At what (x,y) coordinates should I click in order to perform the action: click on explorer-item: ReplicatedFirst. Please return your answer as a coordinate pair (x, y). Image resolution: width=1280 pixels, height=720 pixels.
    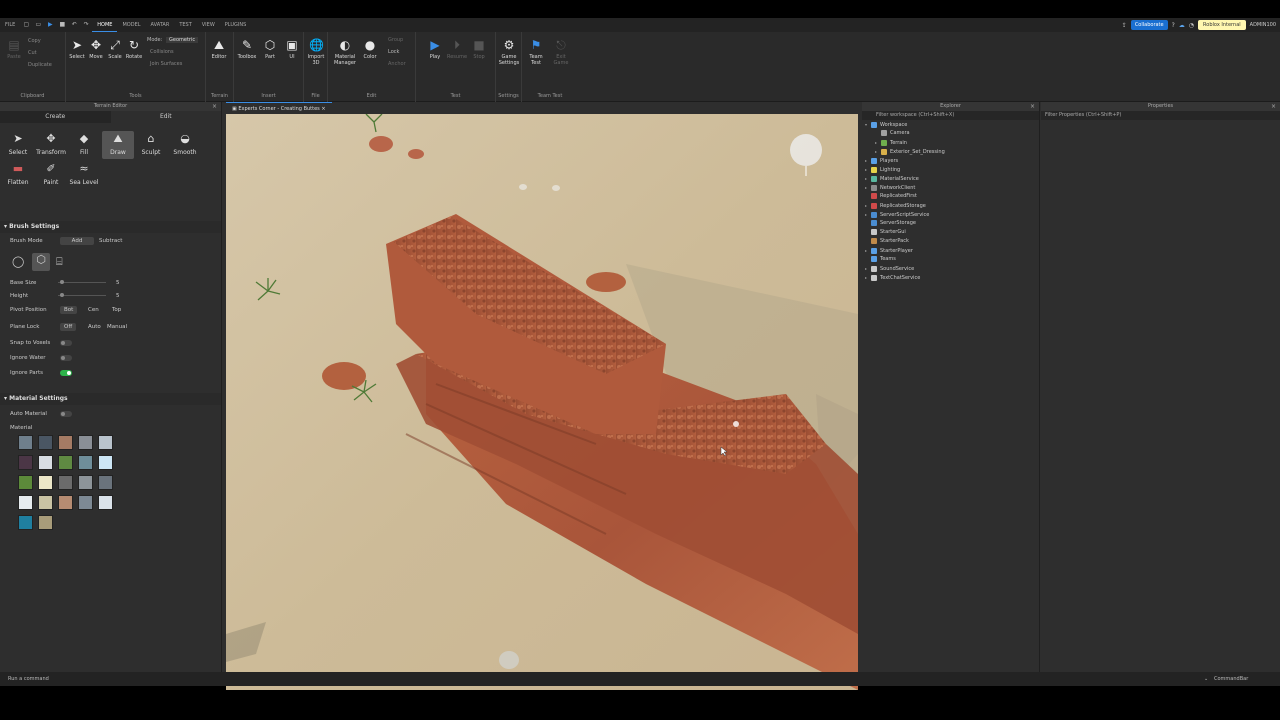
    Looking at the image, I should click on (950, 196).